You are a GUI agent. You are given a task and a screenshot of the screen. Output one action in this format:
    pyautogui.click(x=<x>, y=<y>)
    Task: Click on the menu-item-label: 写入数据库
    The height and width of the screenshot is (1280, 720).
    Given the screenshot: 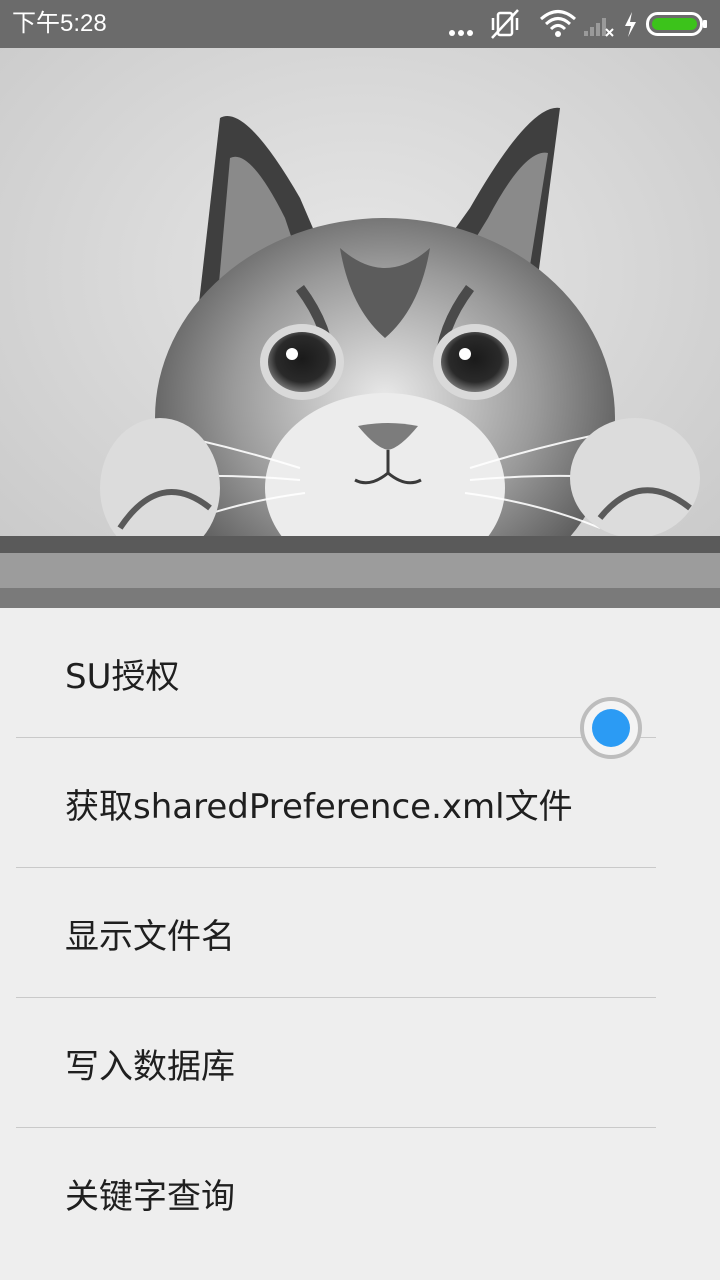 What is the action you would take?
    pyautogui.click(x=150, y=1066)
    